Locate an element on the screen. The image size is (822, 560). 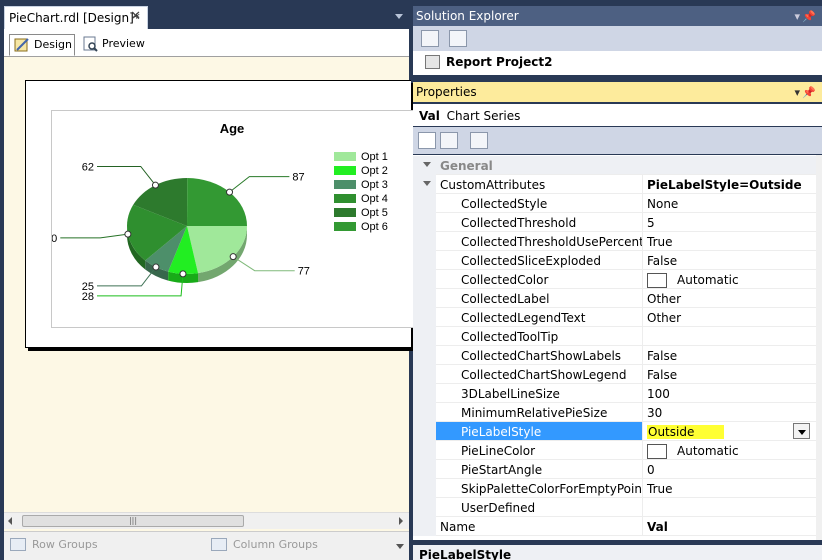
property-value-text: Val is located at coordinates (657, 527).